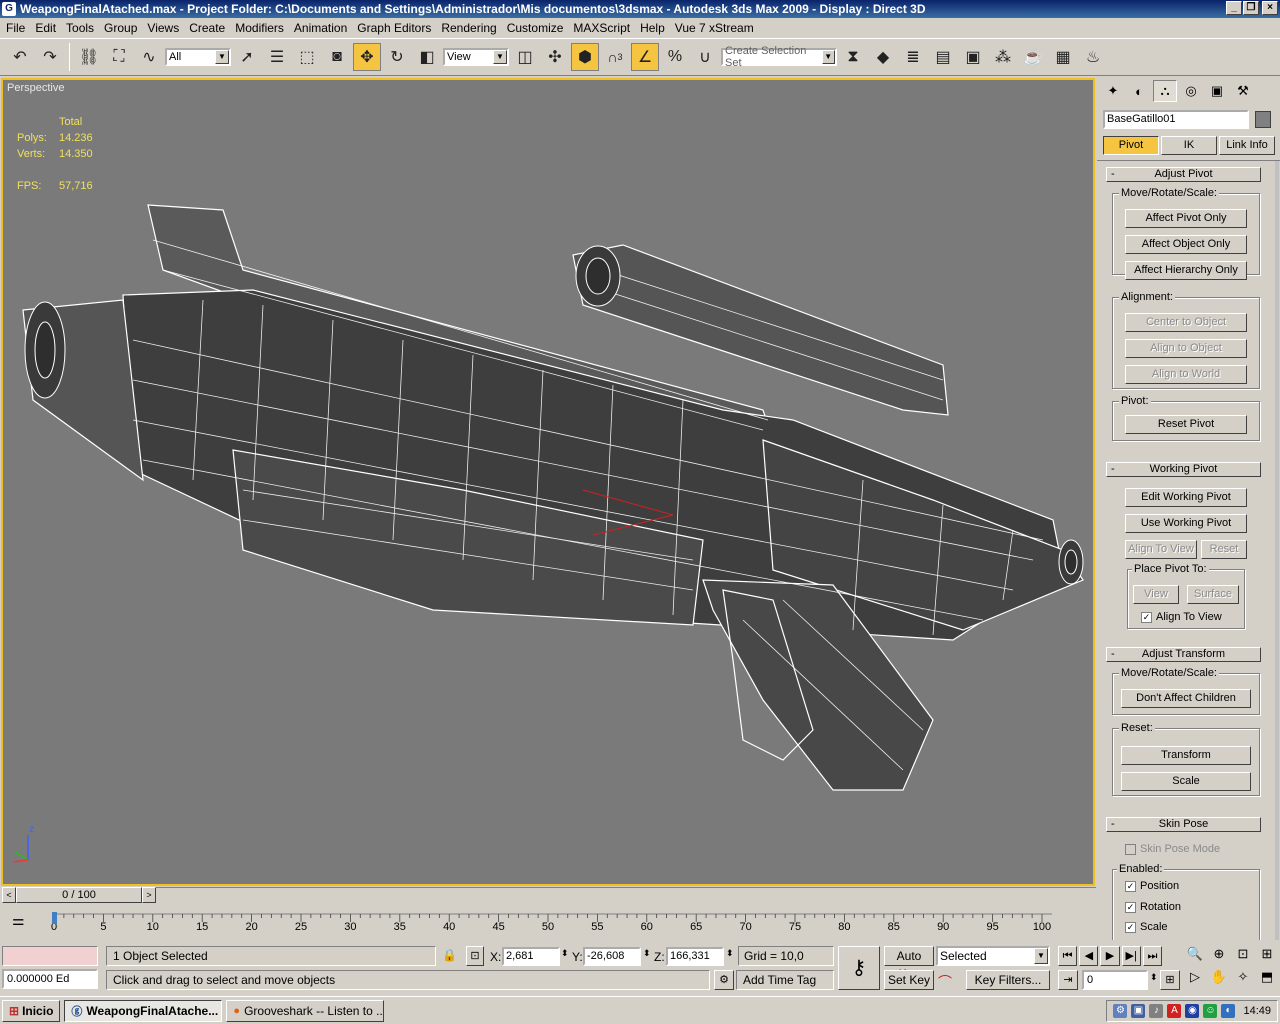  I want to click on affect-pivot-only-button: Affect Pivot Only, so click(1186, 218).